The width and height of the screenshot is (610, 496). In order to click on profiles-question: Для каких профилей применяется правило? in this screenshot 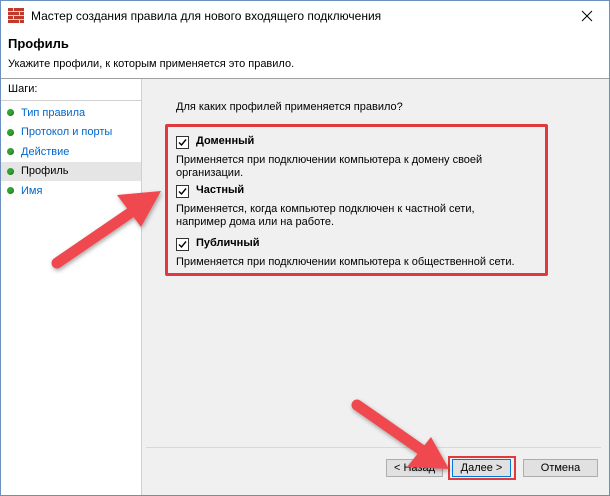, I will do `click(289, 107)`.